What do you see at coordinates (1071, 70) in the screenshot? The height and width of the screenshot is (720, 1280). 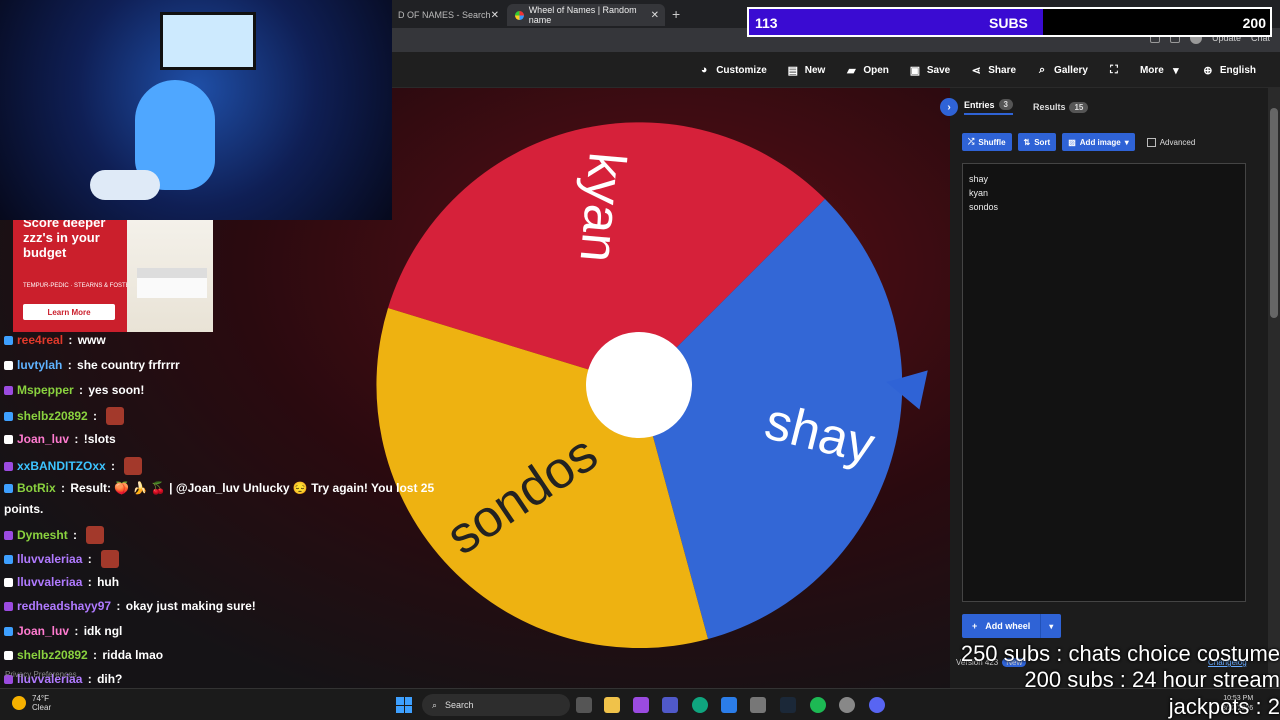 I see `menu-label: Gallery` at bounding box center [1071, 70].